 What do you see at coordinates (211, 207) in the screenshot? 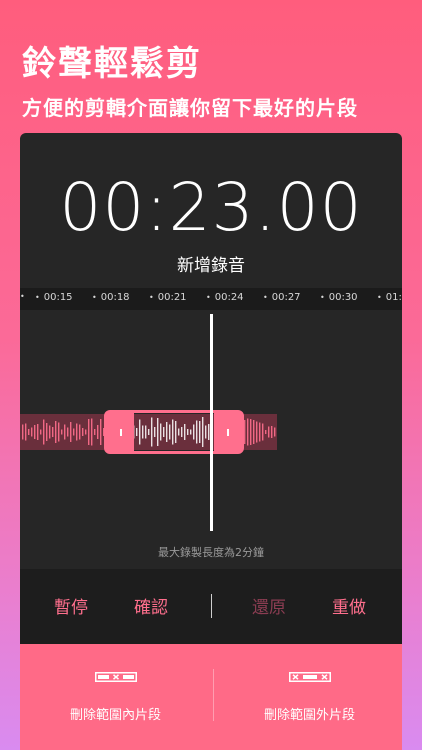
I see `timer-display: 00:23.00` at bounding box center [211, 207].